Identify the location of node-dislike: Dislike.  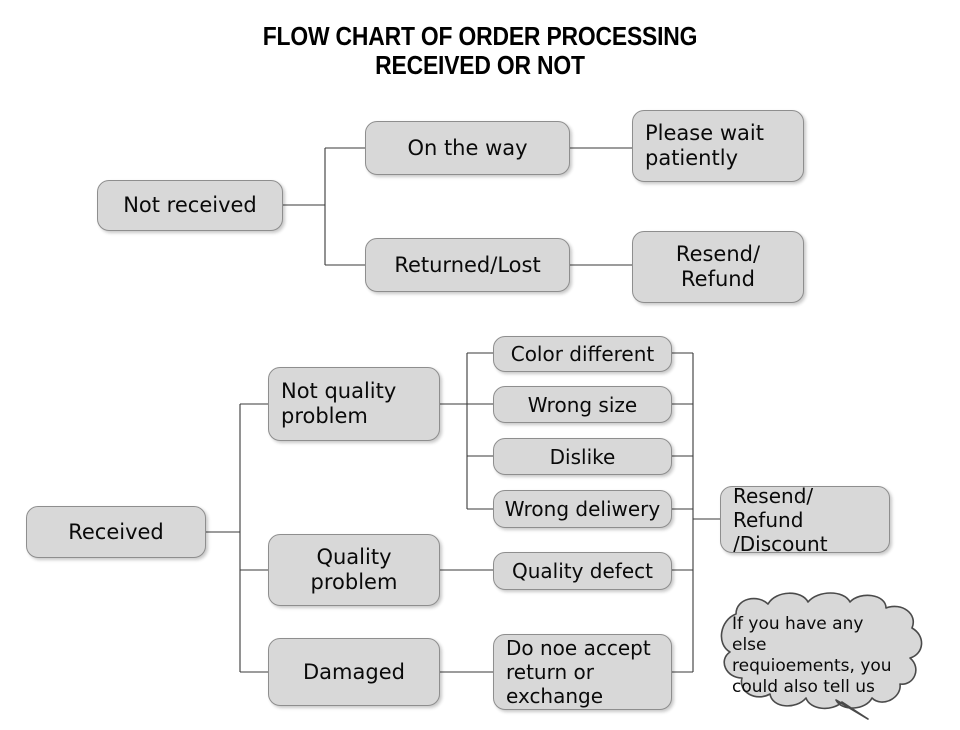
(582, 456).